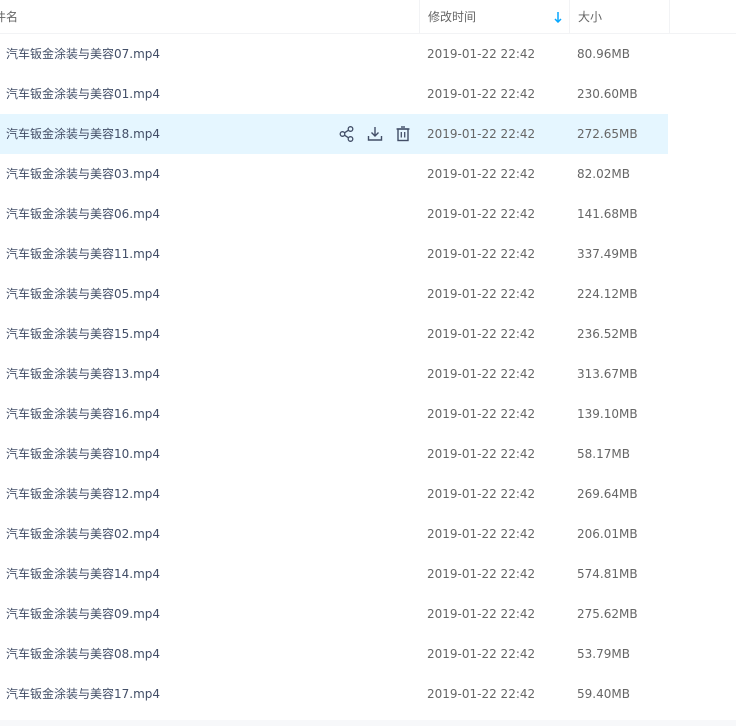 The height and width of the screenshot is (726, 736). Describe the element at coordinates (334, 374) in the screenshot. I see `file-row: 汽车钣金涂装与美容13.mp4 2019-01-22 22:42 313.67MB` at that location.